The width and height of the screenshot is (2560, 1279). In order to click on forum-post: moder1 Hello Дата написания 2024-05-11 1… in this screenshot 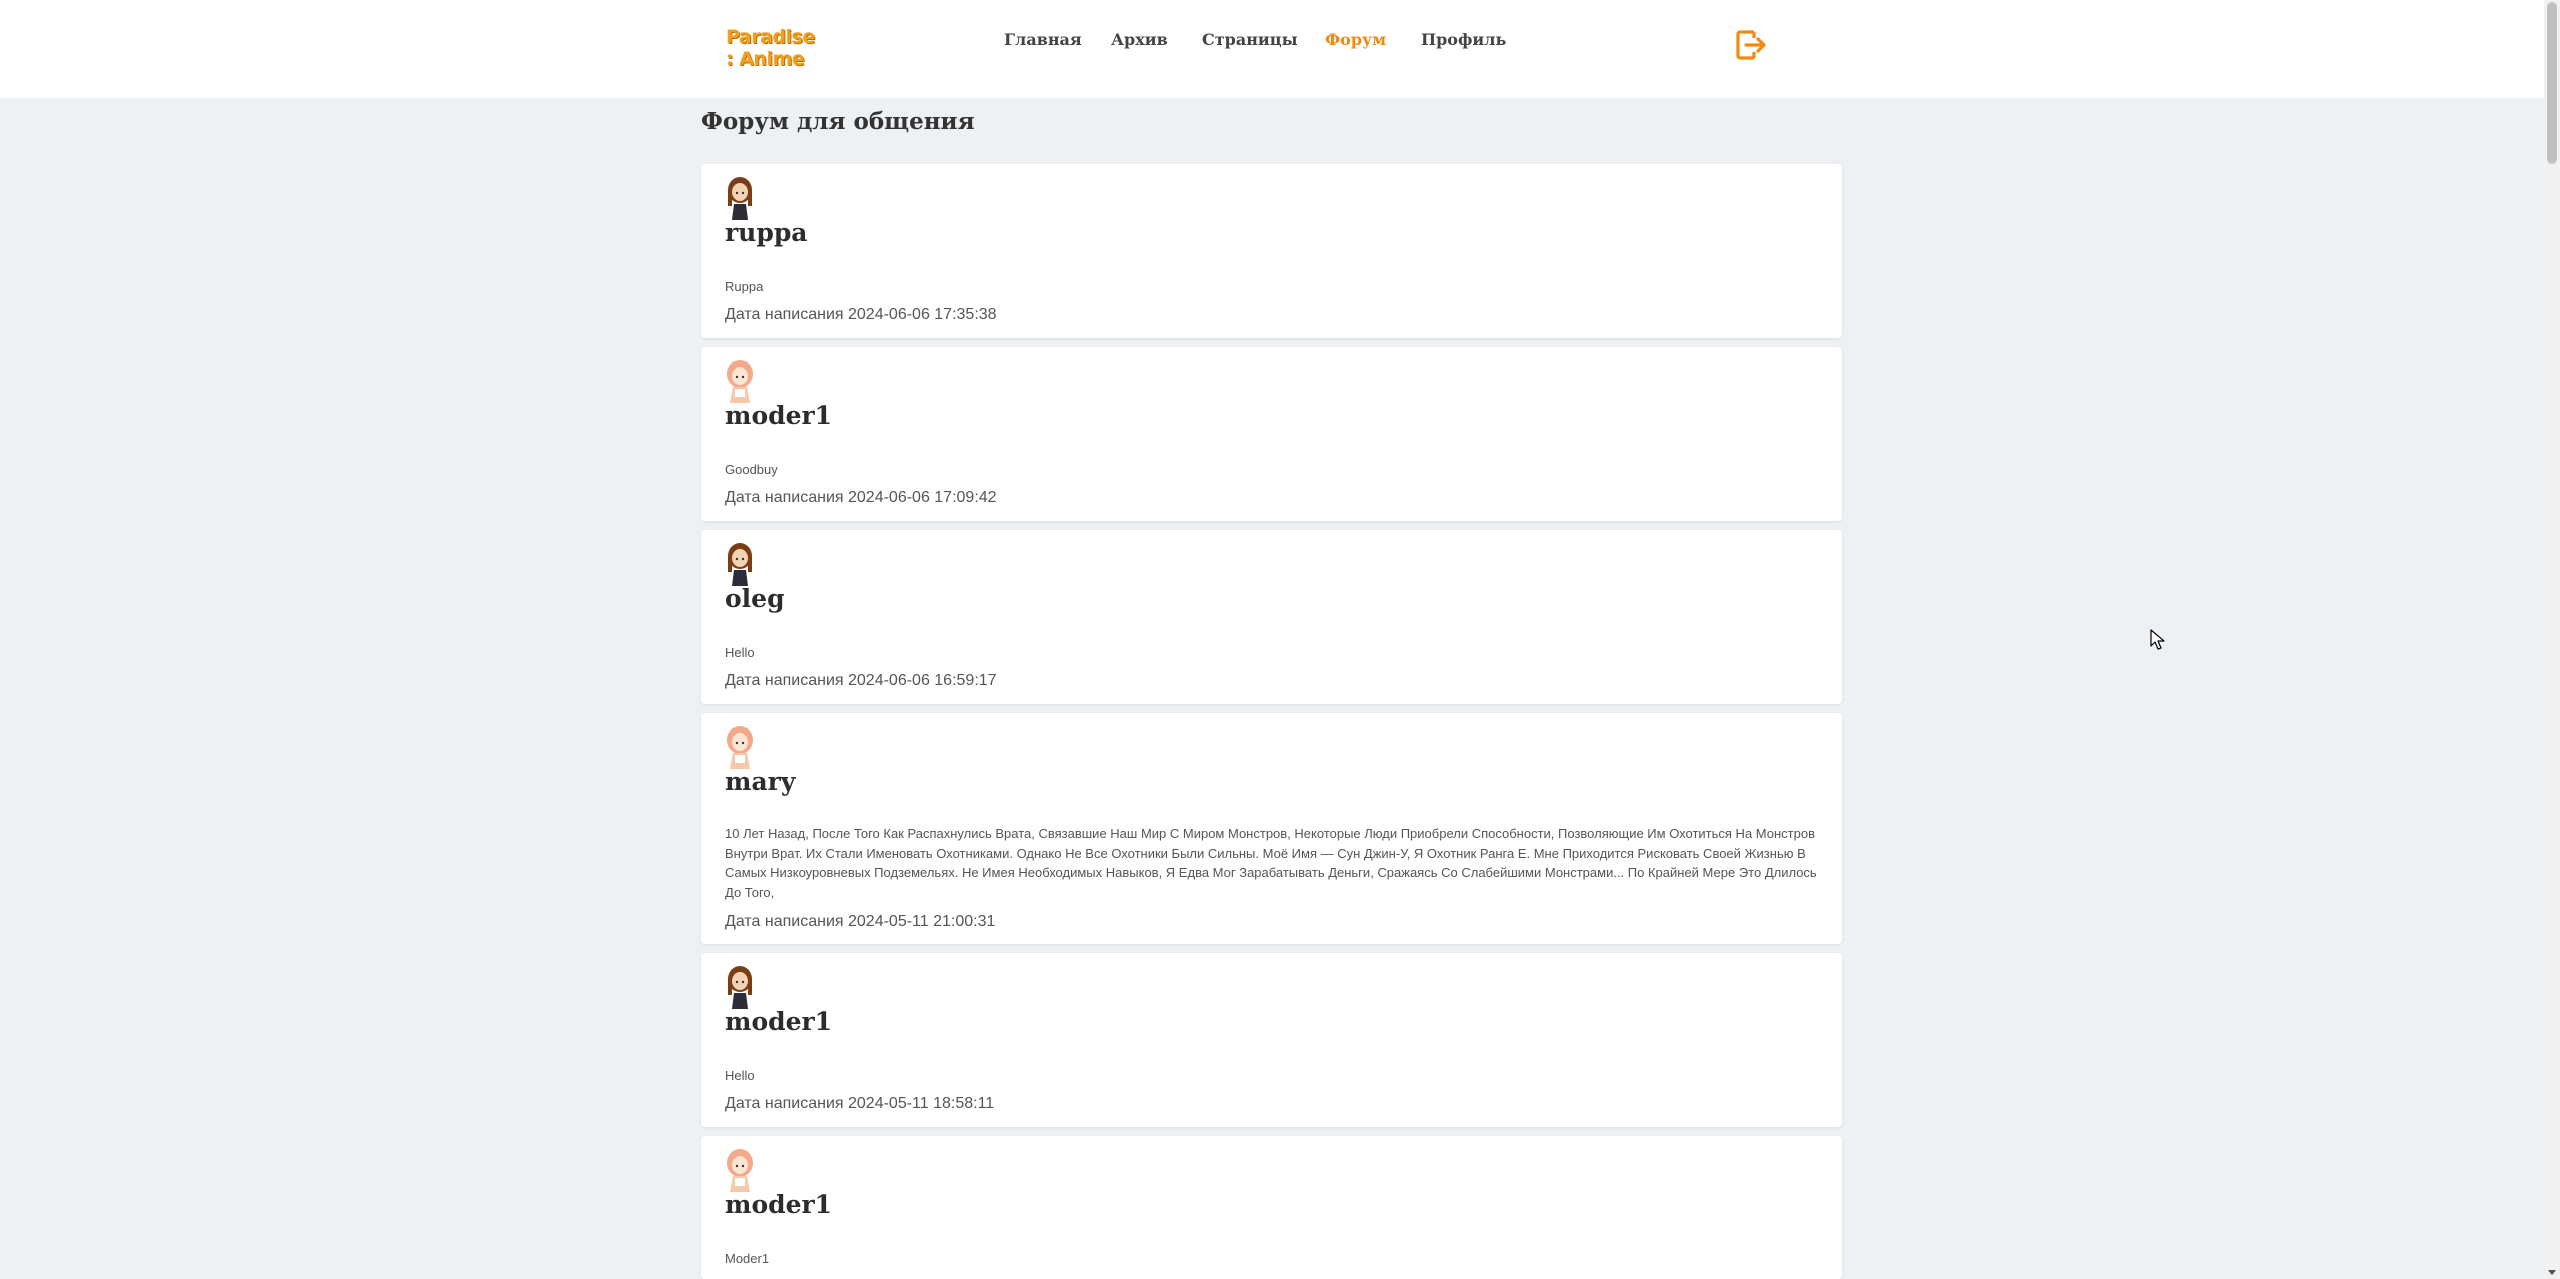, I will do `click(1271, 1040)`.